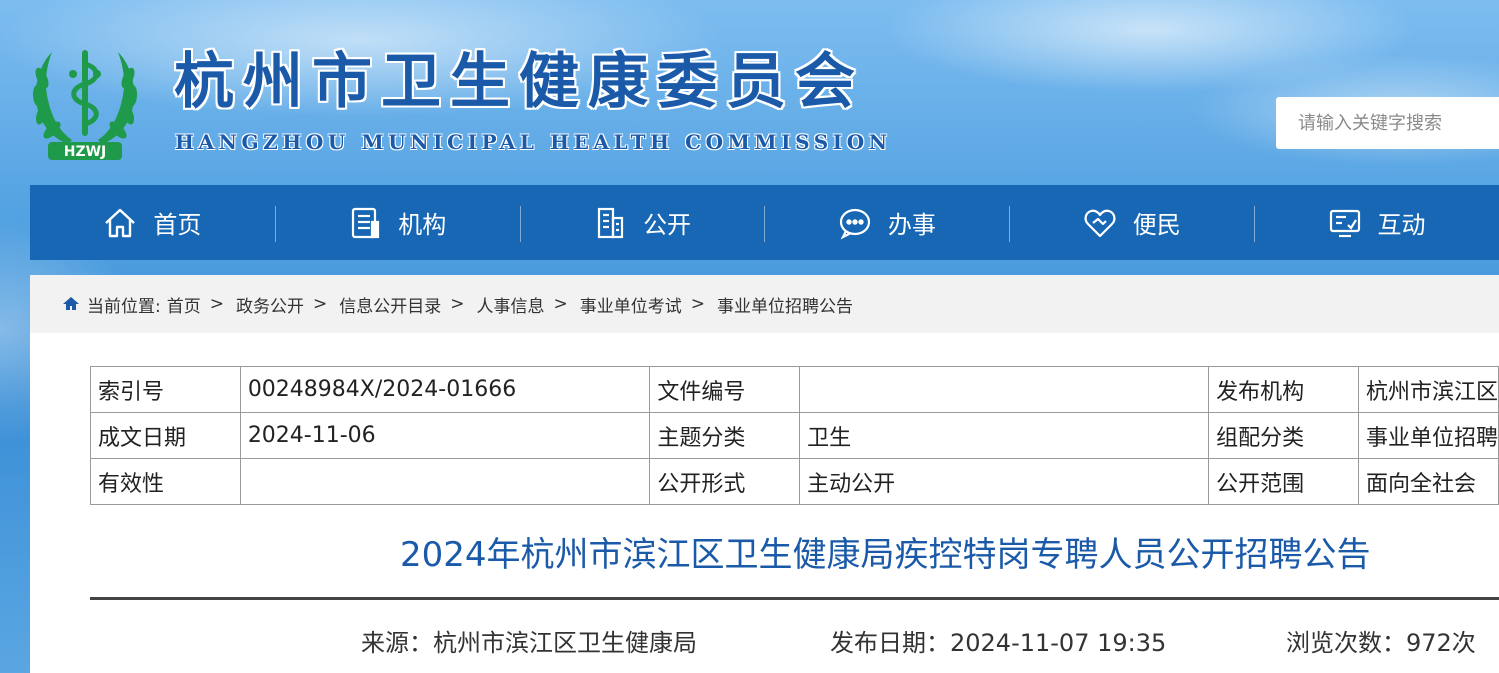  I want to click on article-source: 来源：杭州市滨江区卫生健康局, so click(529, 643).